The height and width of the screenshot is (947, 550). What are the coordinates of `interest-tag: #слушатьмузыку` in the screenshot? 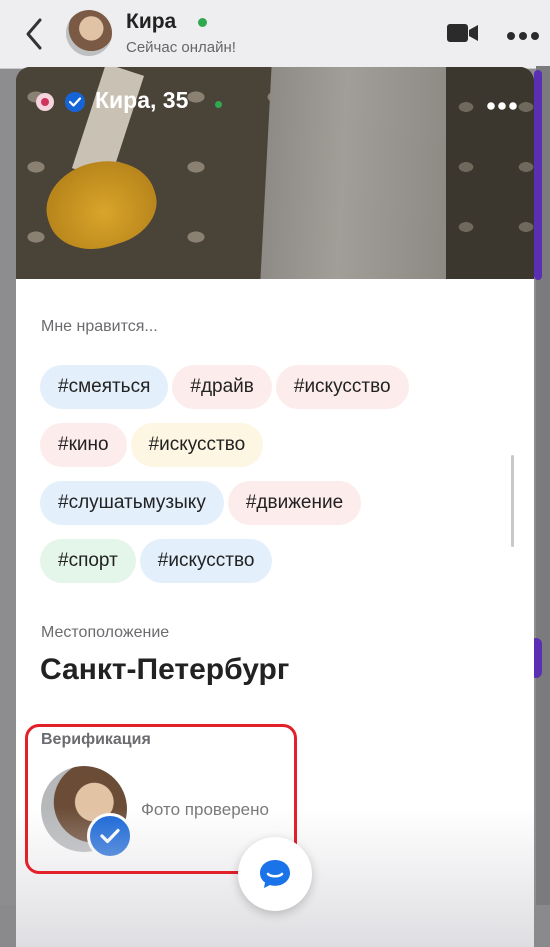 It's located at (132, 503).